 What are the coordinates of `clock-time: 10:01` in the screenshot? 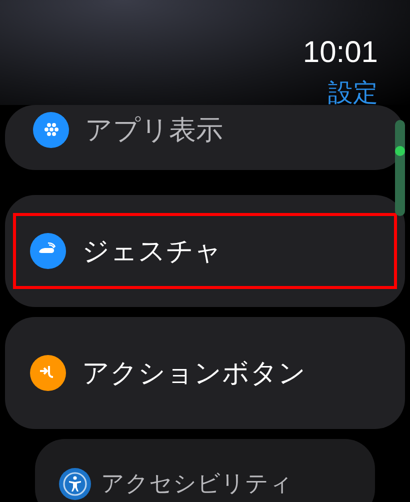 It's located at (340, 53).